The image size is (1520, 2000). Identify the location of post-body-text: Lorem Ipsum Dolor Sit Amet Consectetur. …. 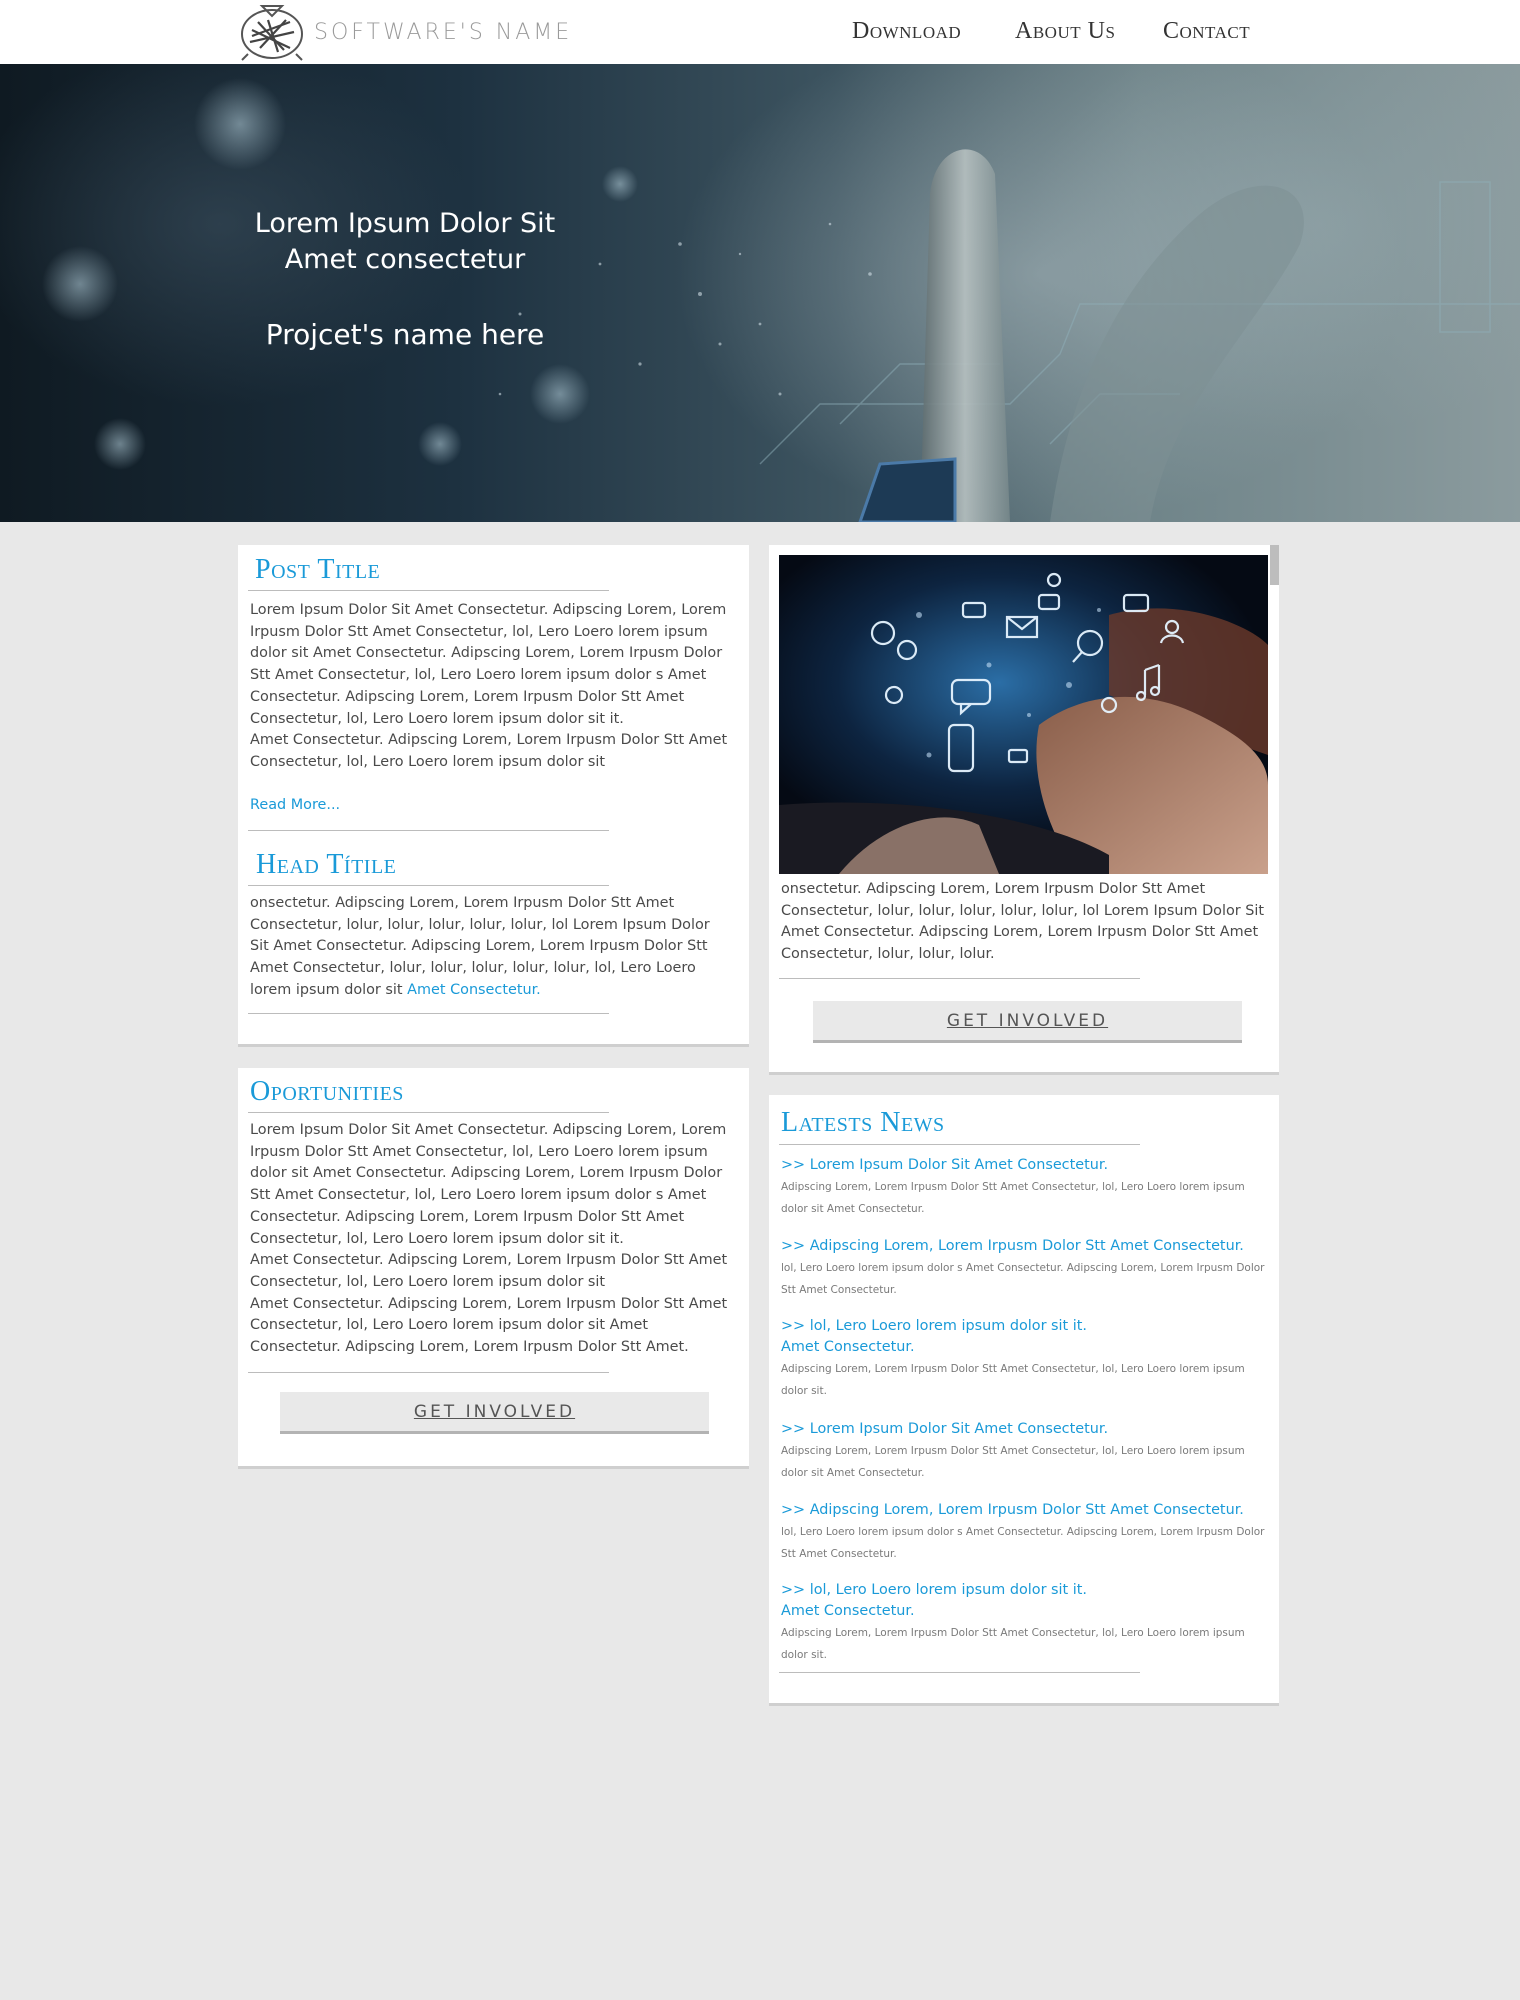
(488, 664).